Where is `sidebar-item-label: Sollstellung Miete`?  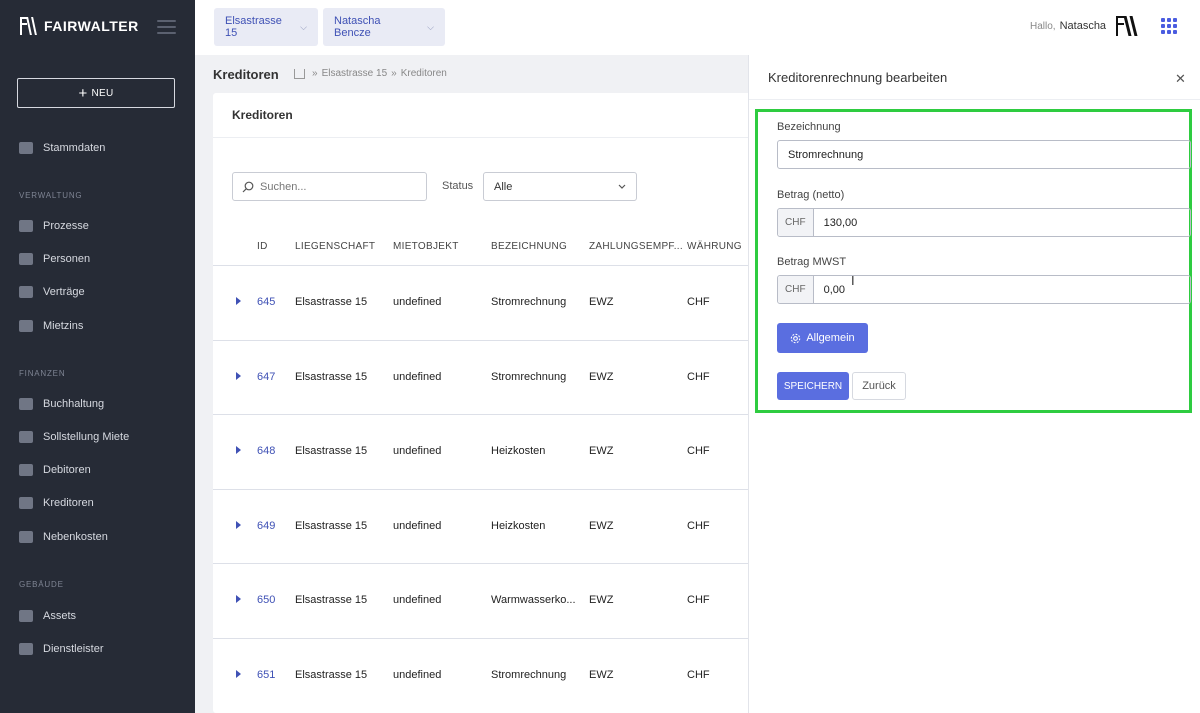 sidebar-item-label: Sollstellung Miete is located at coordinates (86, 437).